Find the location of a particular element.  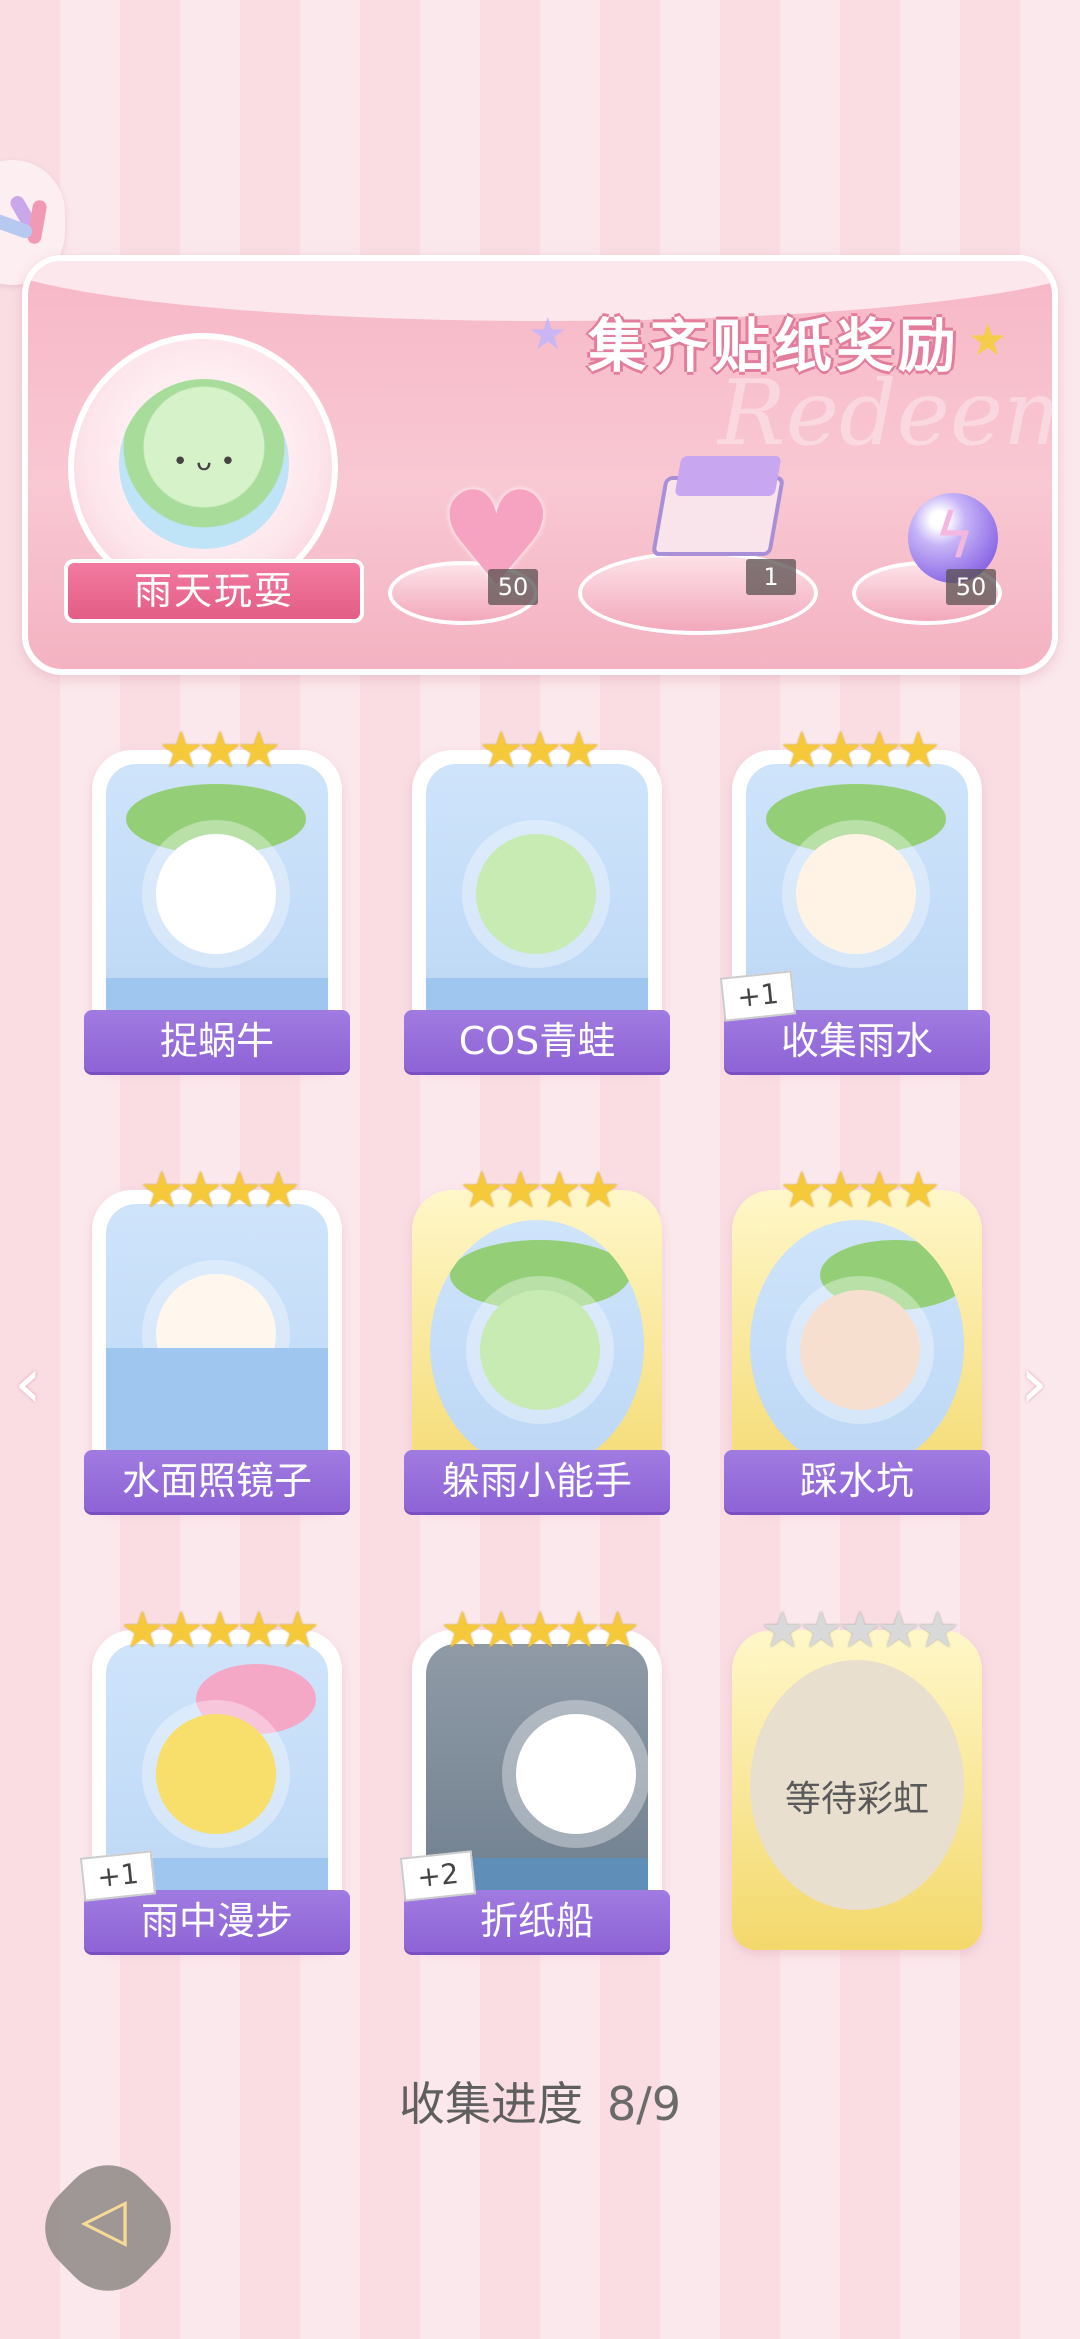

sticker-image-reflection is located at coordinates (217, 1336).